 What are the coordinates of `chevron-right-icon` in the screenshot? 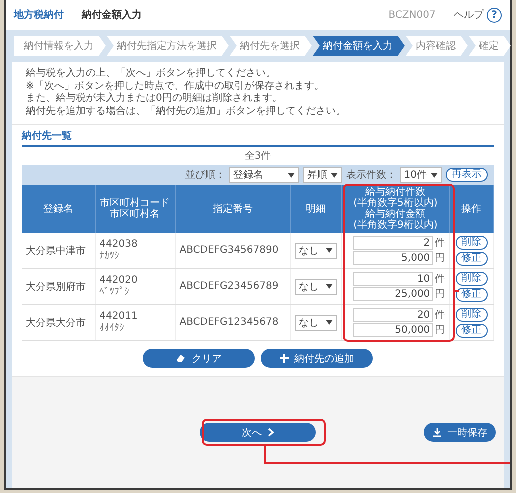 It's located at (271, 432).